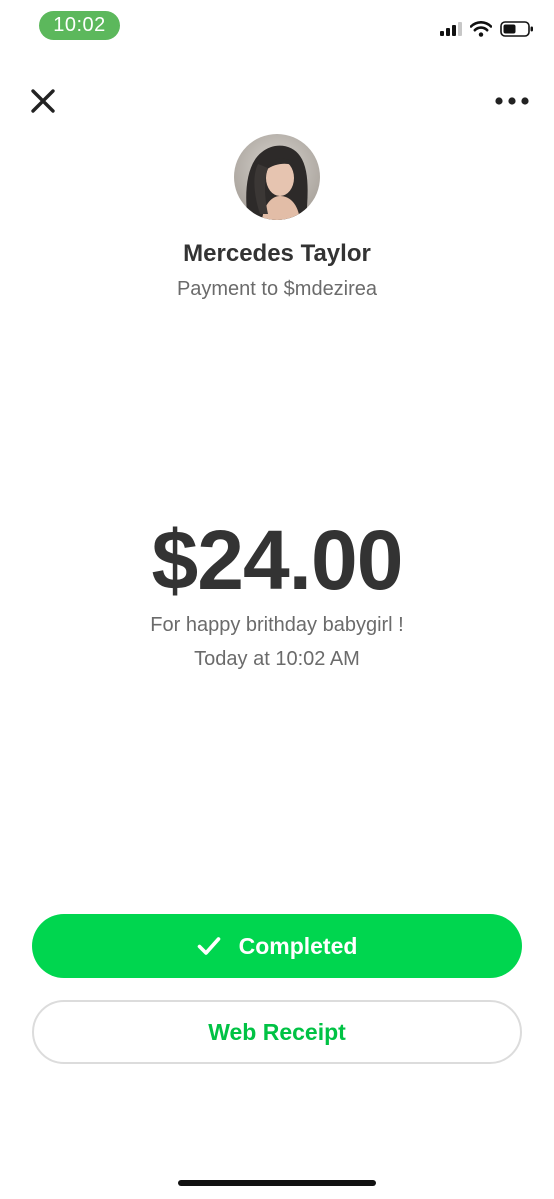 This screenshot has width=554, height=1199. I want to click on recipient-name: Mercedes Taylor, so click(277, 253).